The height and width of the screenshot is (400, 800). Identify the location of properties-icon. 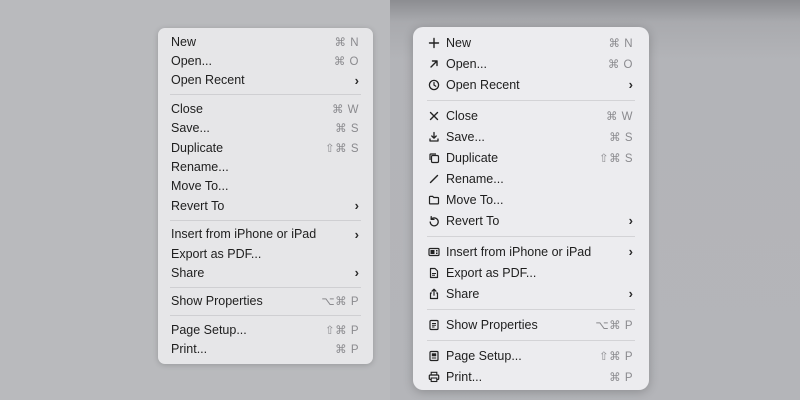
(433, 324).